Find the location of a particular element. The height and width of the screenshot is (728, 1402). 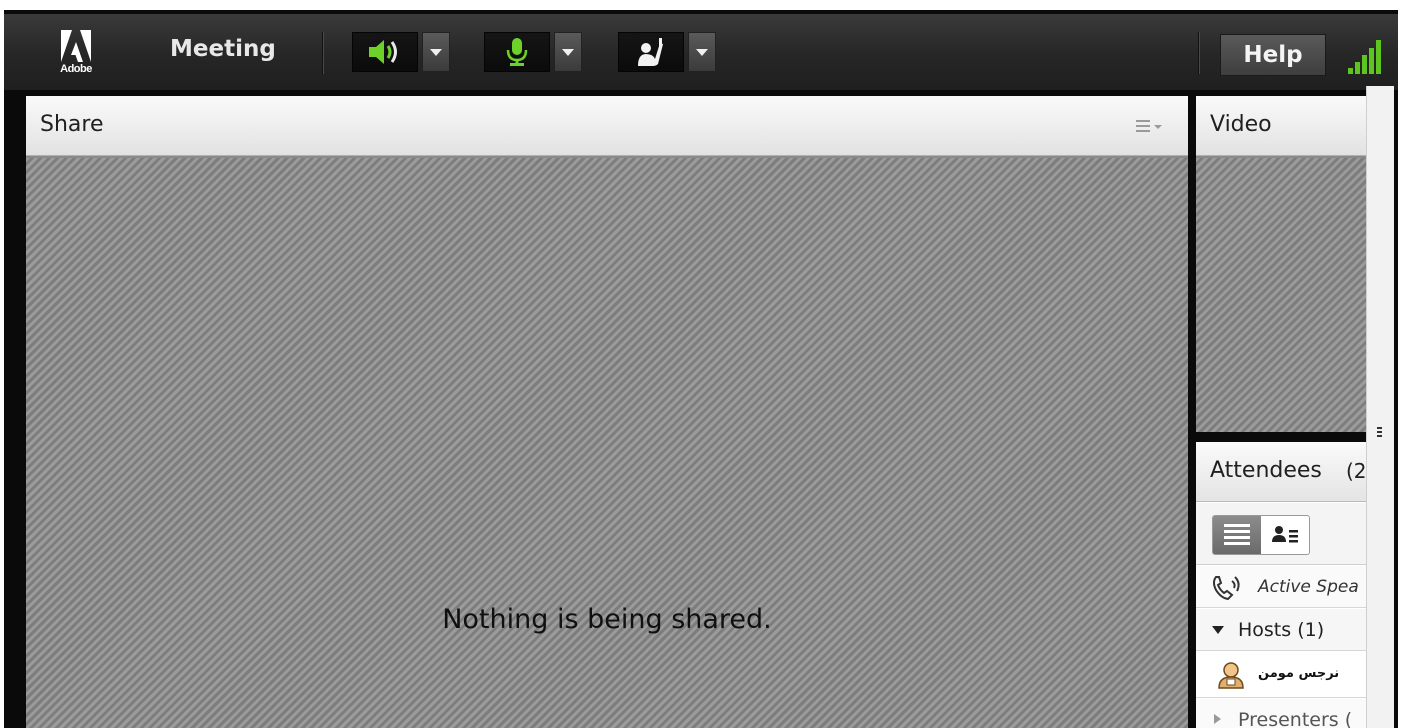

microphone-icon is located at coordinates (517, 52).